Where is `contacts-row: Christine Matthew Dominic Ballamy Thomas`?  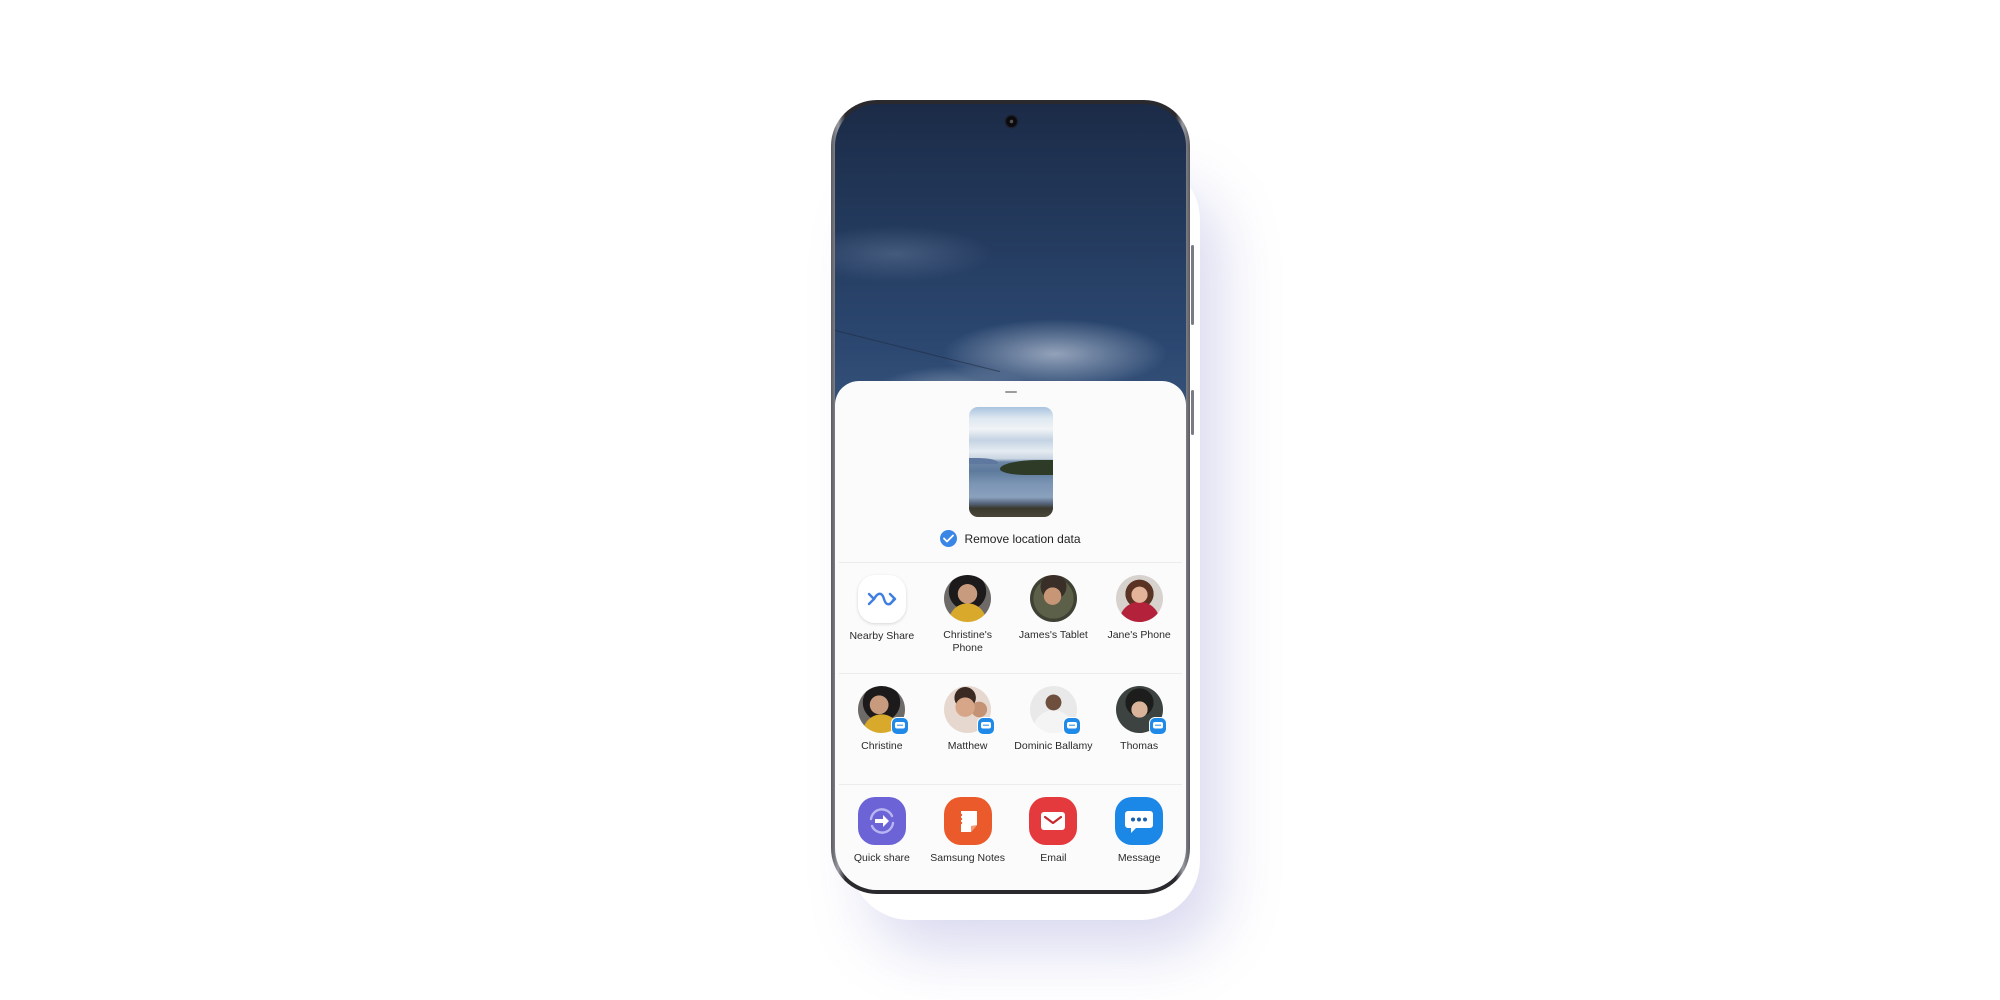
contacts-row: Christine Matthew Dominic Ballamy Thomas is located at coordinates (1010, 719).